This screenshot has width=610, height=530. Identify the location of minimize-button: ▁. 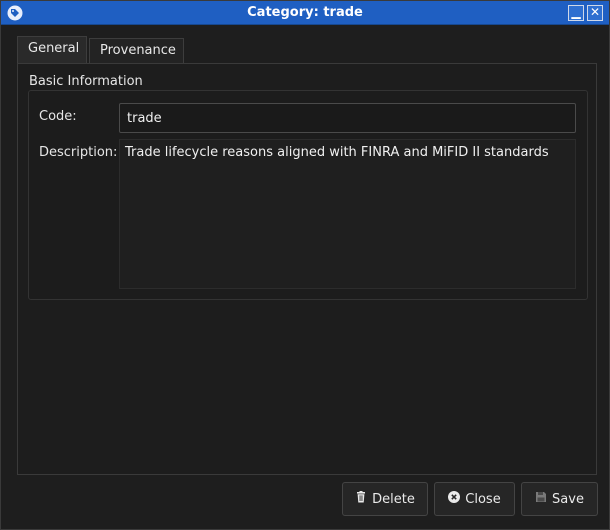
(576, 13).